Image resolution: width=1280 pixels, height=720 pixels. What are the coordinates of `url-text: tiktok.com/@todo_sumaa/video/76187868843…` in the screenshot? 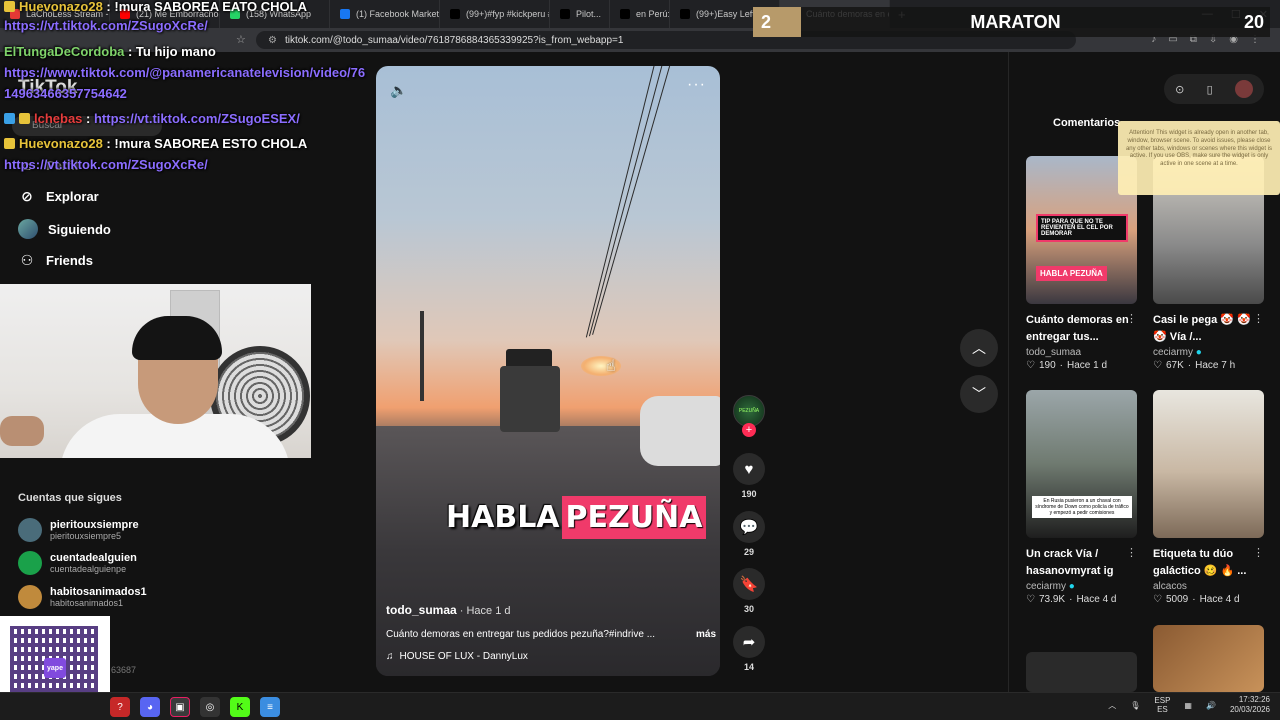 It's located at (454, 40).